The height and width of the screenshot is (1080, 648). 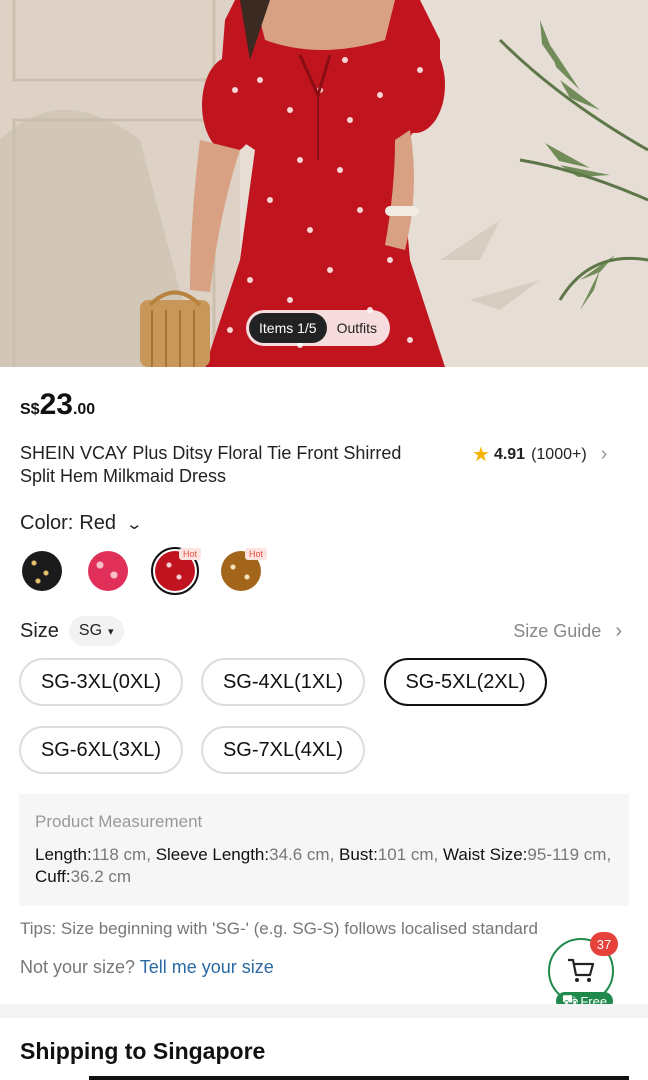 What do you see at coordinates (283, 682) in the screenshot?
I see `size-option-4xl: SG-4XL(1XL)` at bounding box center [283, 682].